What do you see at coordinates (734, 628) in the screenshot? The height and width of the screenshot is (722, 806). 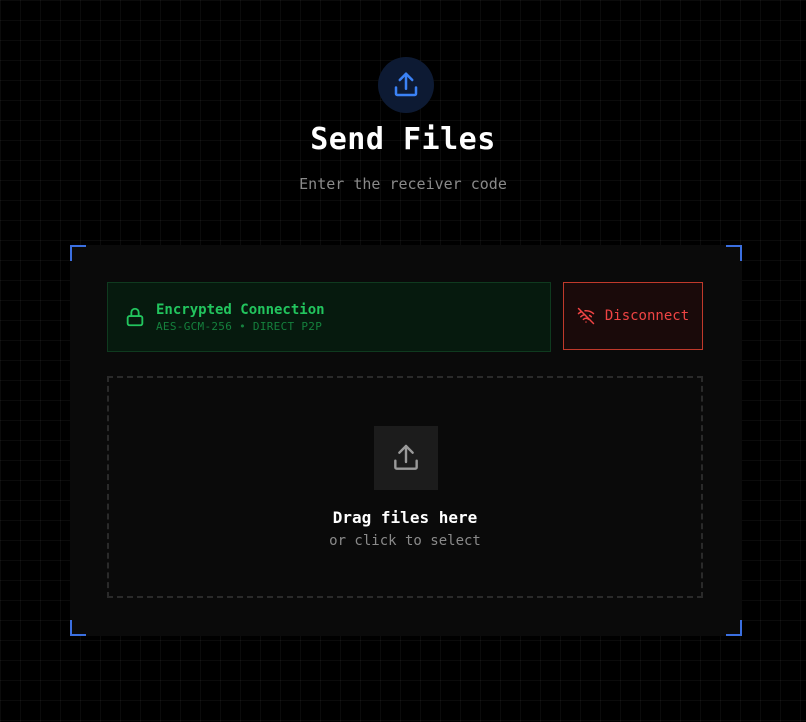 I see `corner-bracket-bottom-right` at bounding box center [734, 628].